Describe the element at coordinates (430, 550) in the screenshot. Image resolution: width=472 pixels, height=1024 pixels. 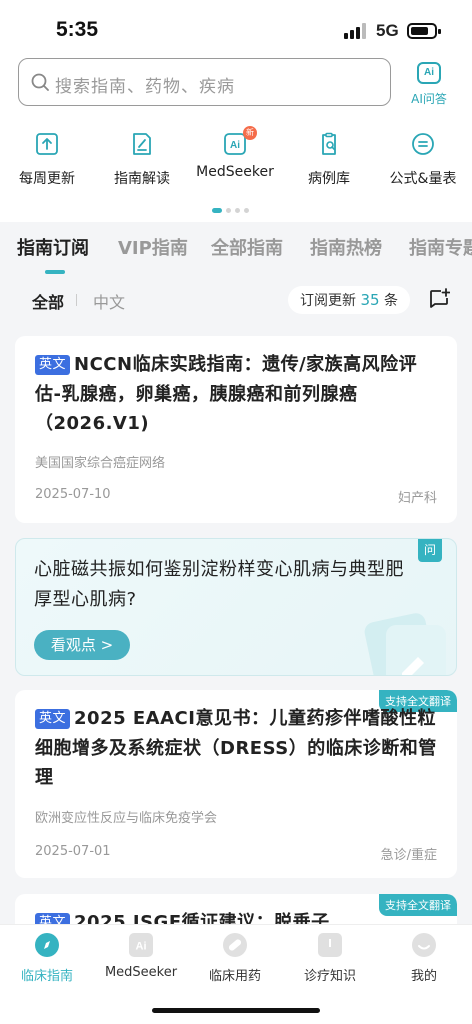
I see `question-badge: 问` at that location.